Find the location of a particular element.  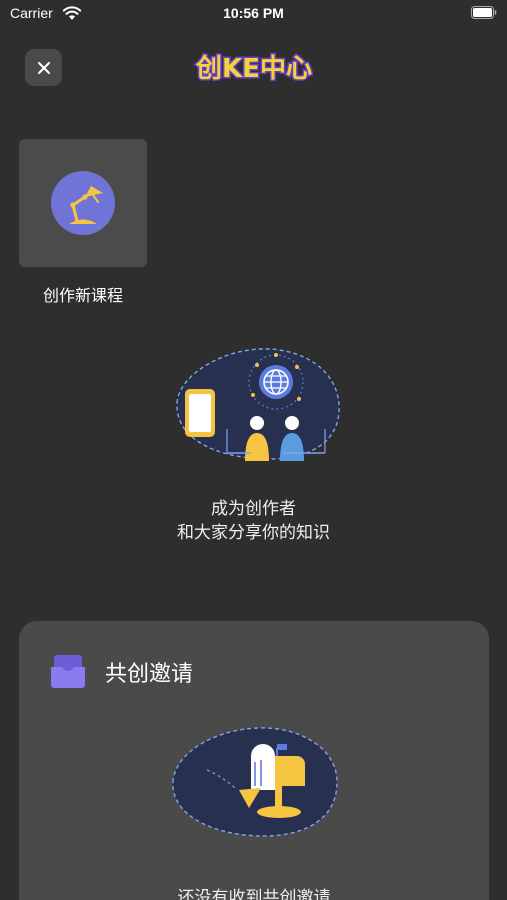

close-icon is located at coordinates (43, 67).